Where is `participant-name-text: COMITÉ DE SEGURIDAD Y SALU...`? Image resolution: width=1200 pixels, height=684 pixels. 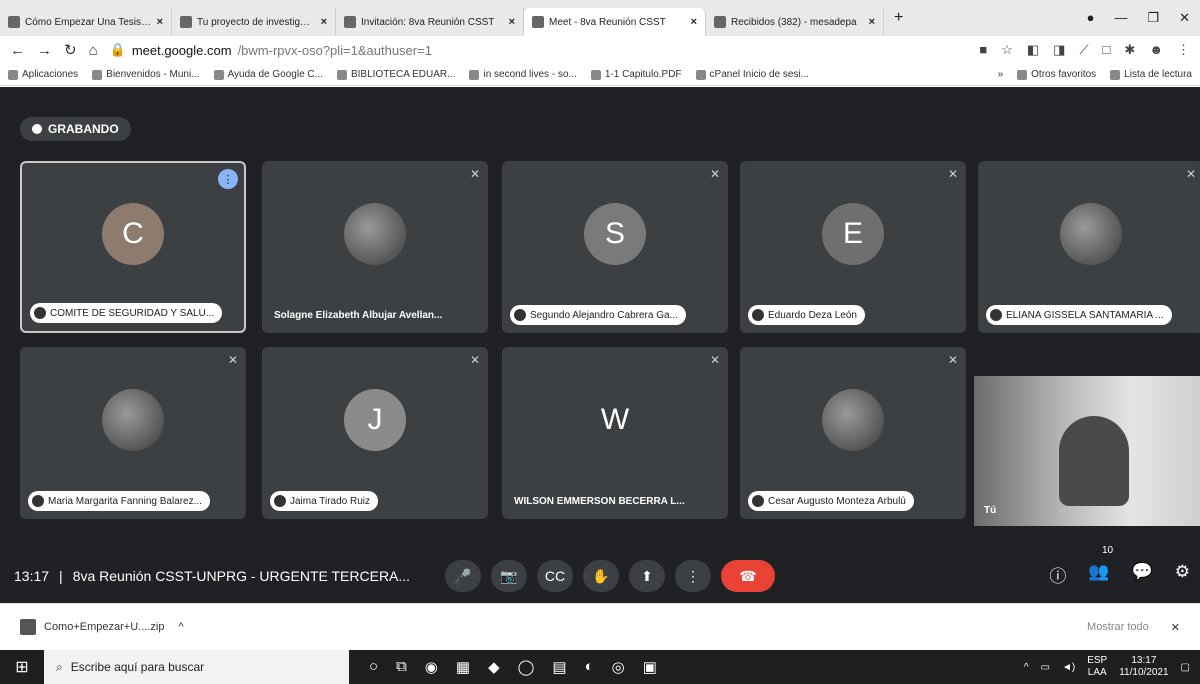
participant-name-text: COMITÉ DE SEGURIDAD Y SALU... is located at coordinates (132, 313).